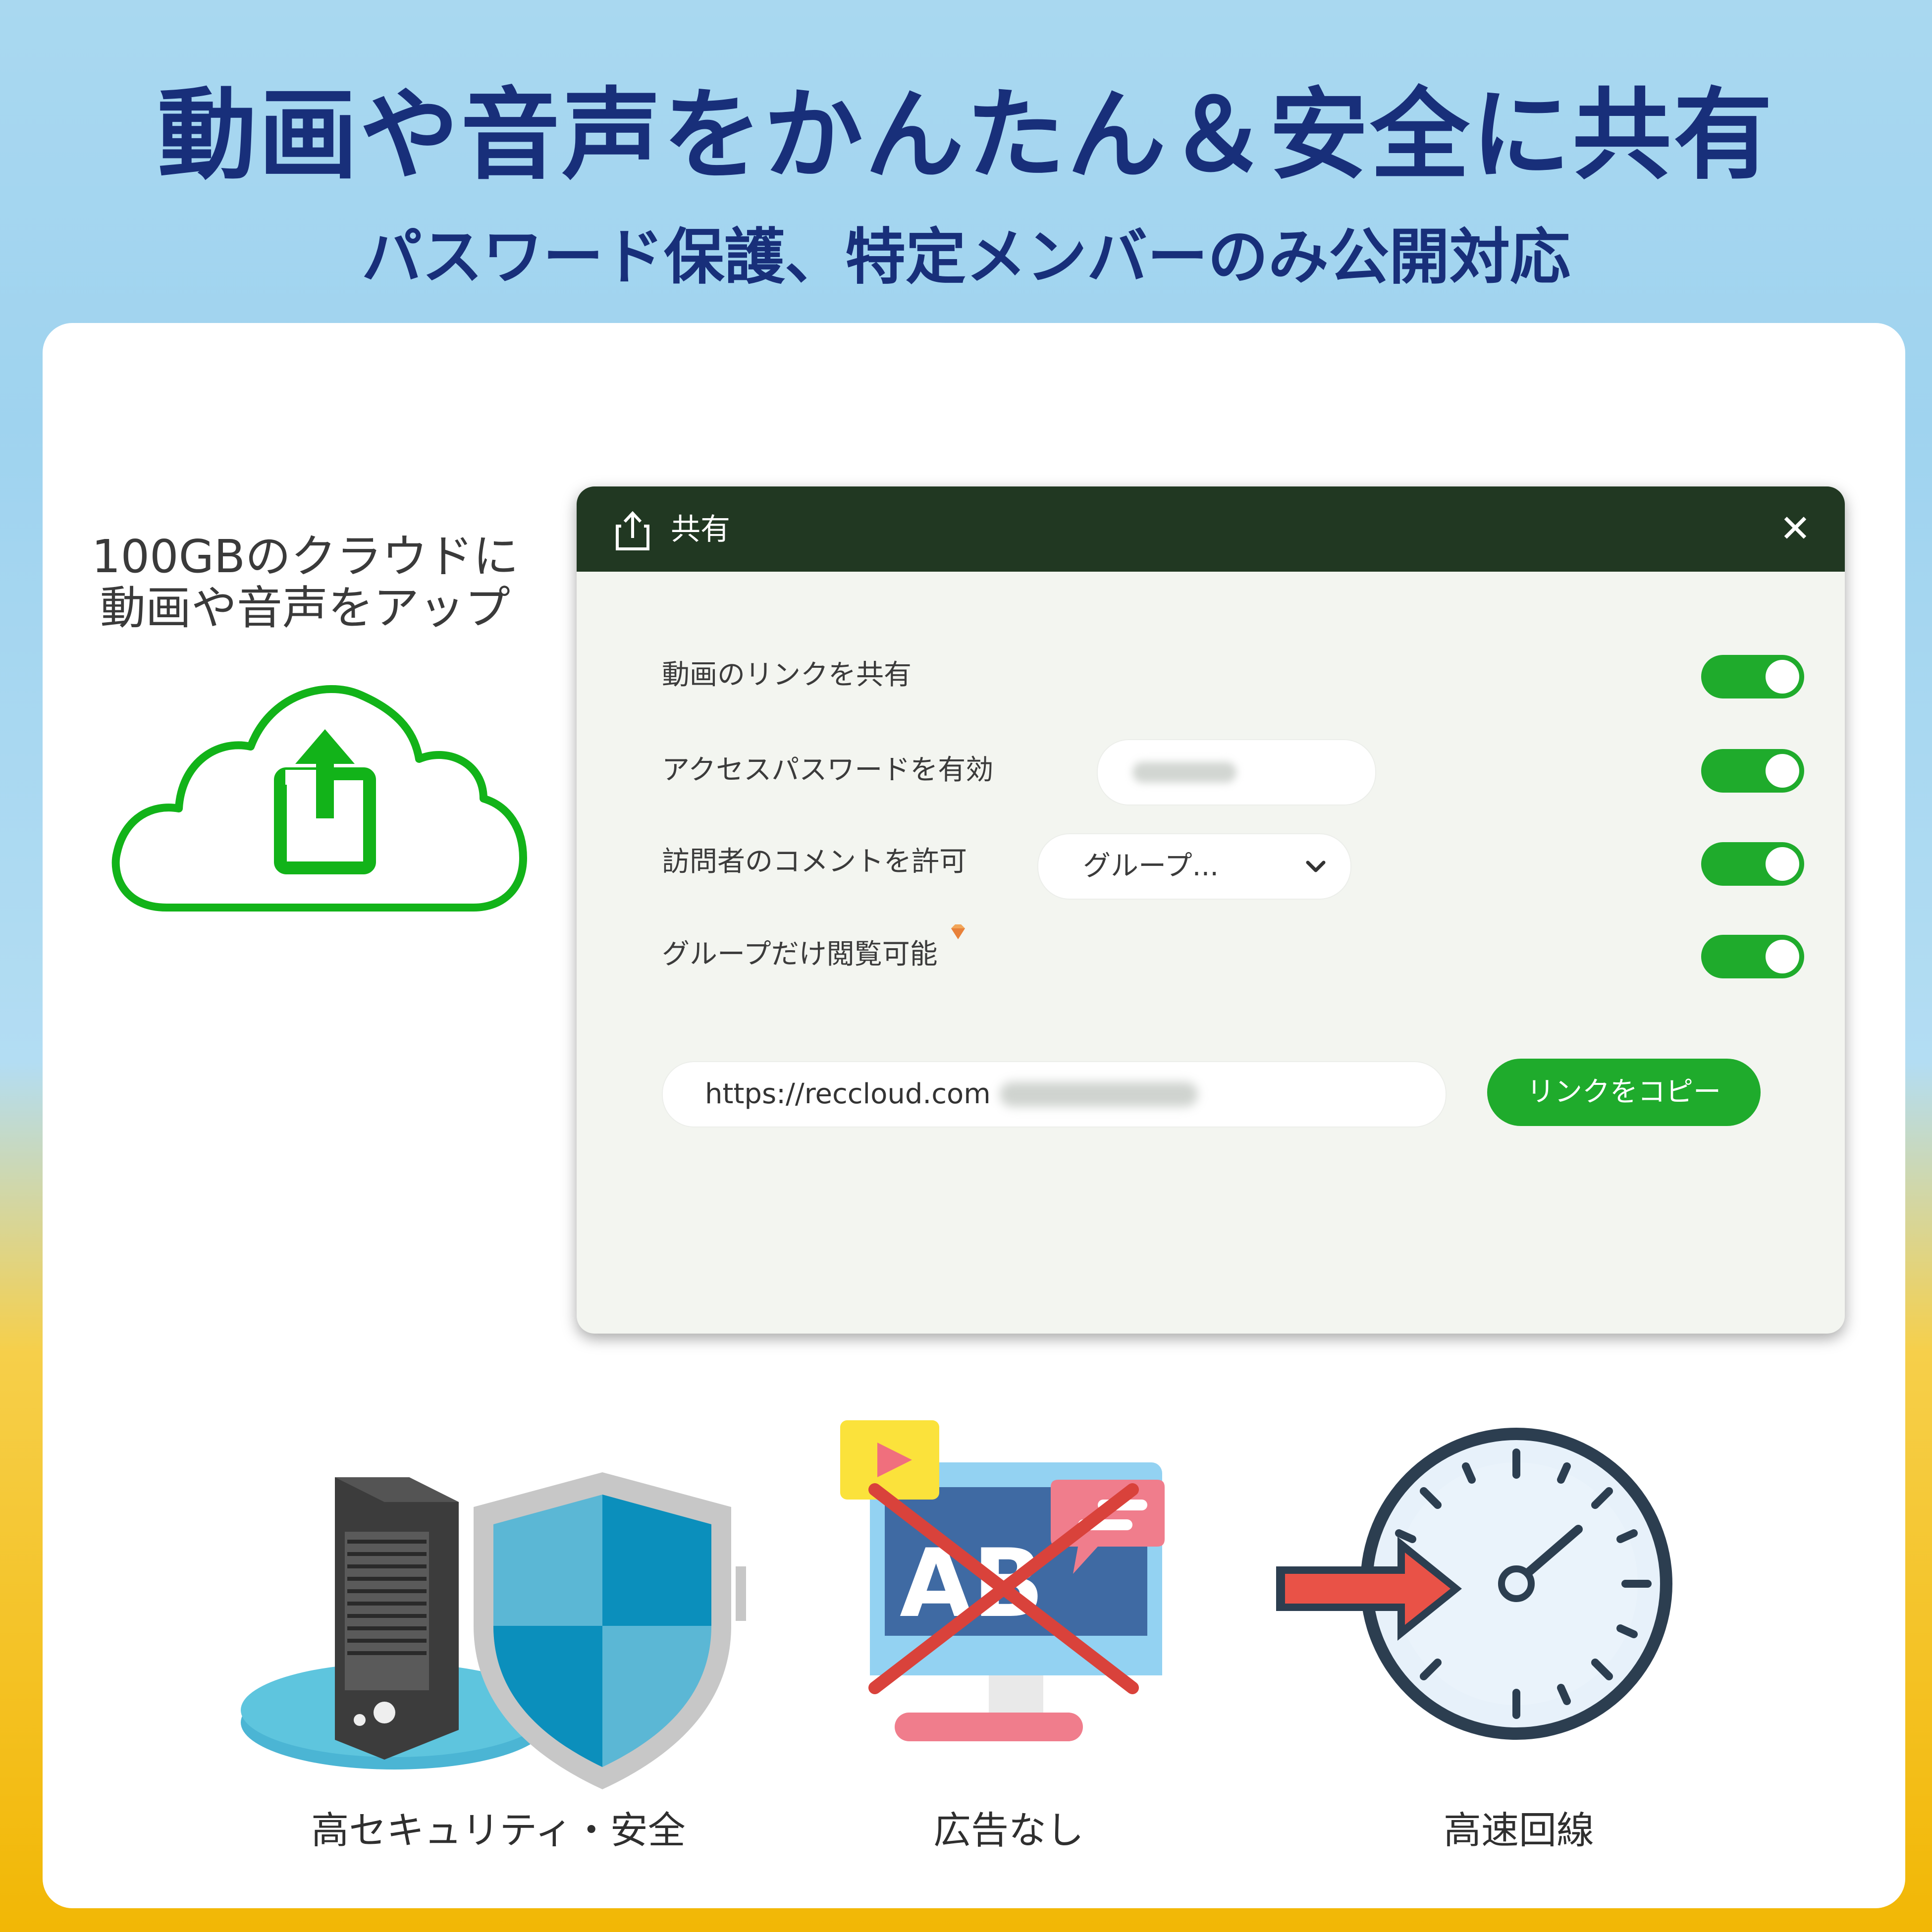 The image size is (1932, 1932). Describe the element at coordinates (1624, 1092) in the screenshot. I see `copy-link-button: リンクをコピー` at that location.